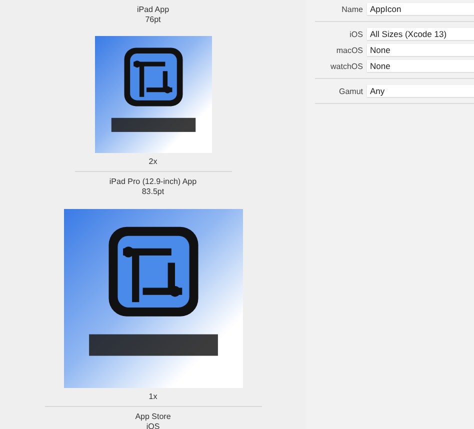 This screenshot has width=474, height=429. Describe the element at coordinates (420, 34) in the screenshot. I see `platform-dropdown: All Sizes (Xcode 13)` at that location.